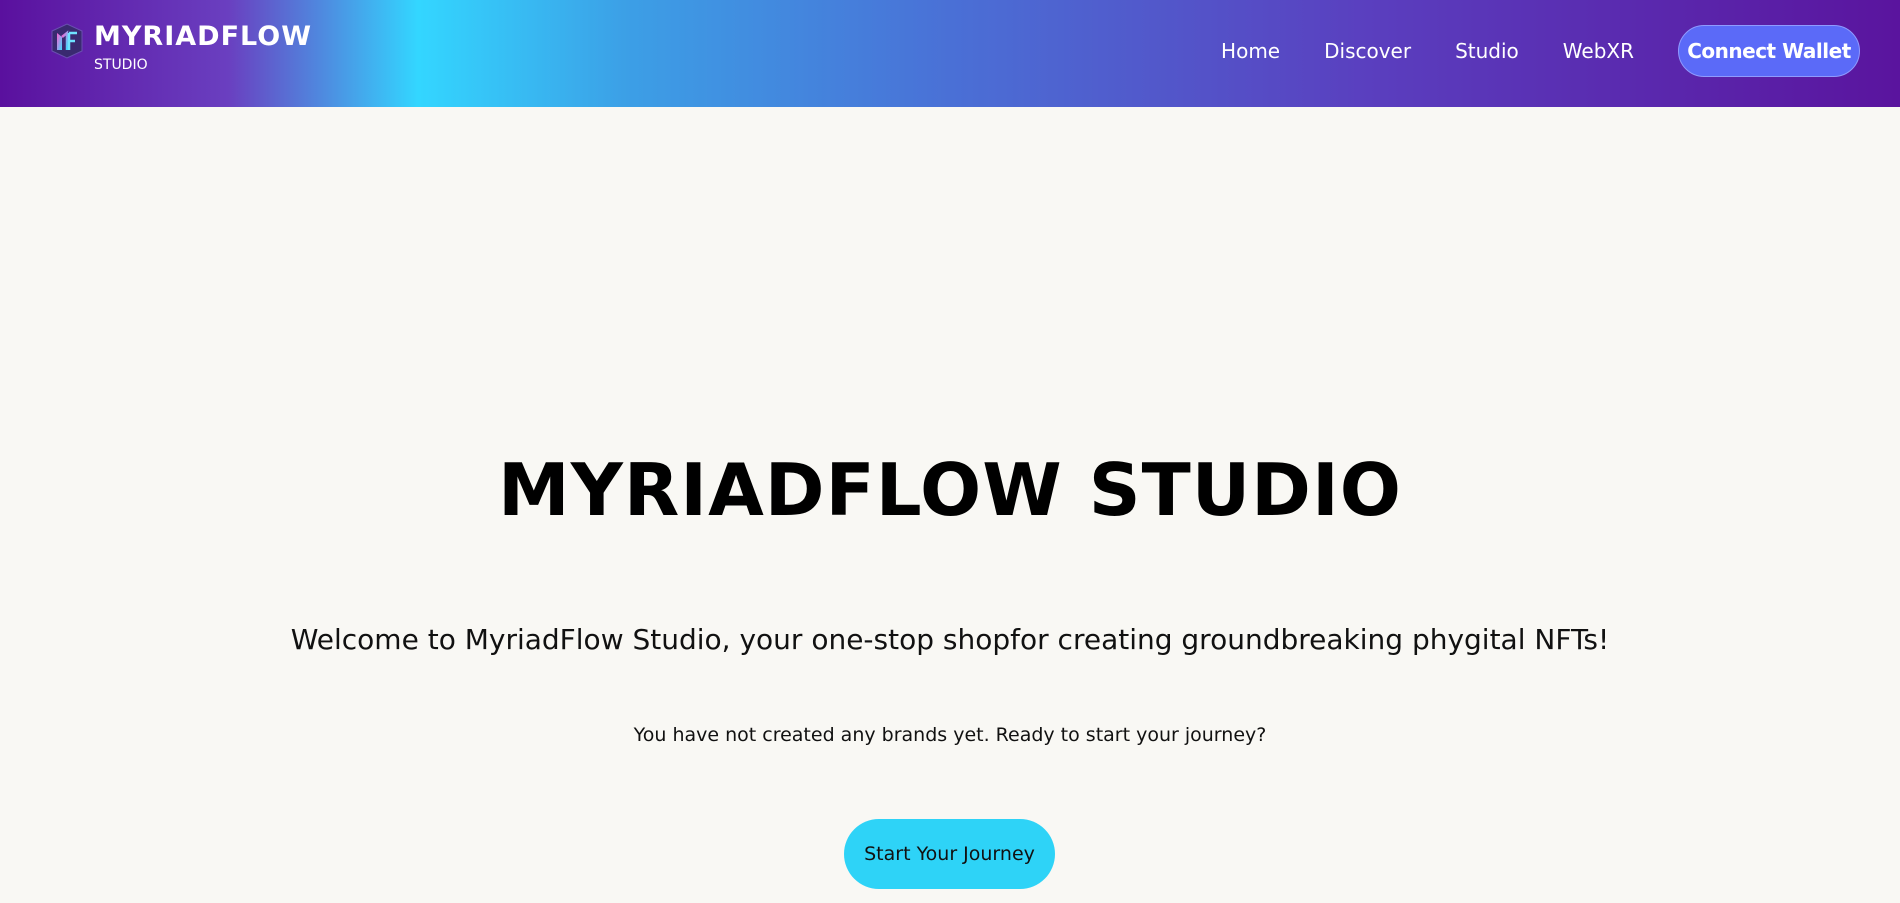  What do you see at coordinates (1487, 51) in the screenshot?
I see `nav-studio-link: Studio` at bounding box center [1487, 51].